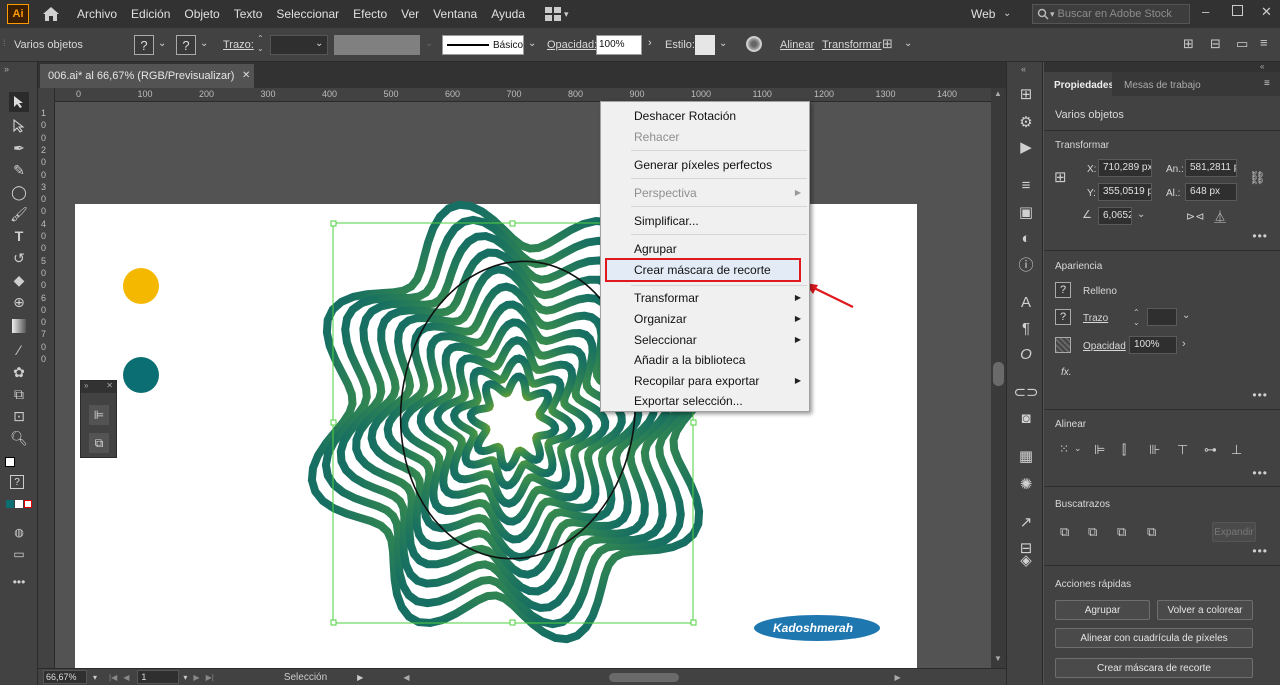 The width and height of the screenshot is (1280, 685). I want to click on align-panel-icon: ⊟, so click(1215, 44).